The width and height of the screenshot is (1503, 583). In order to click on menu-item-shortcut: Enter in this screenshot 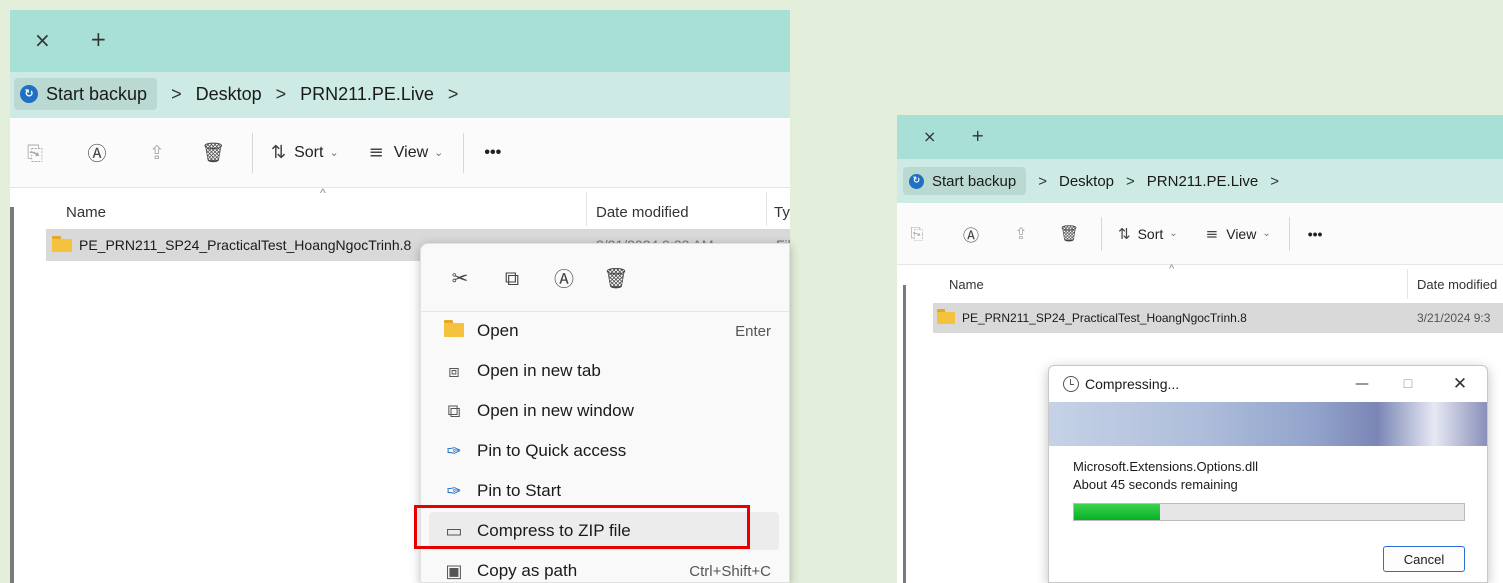, I will do `click(753, 331)`.